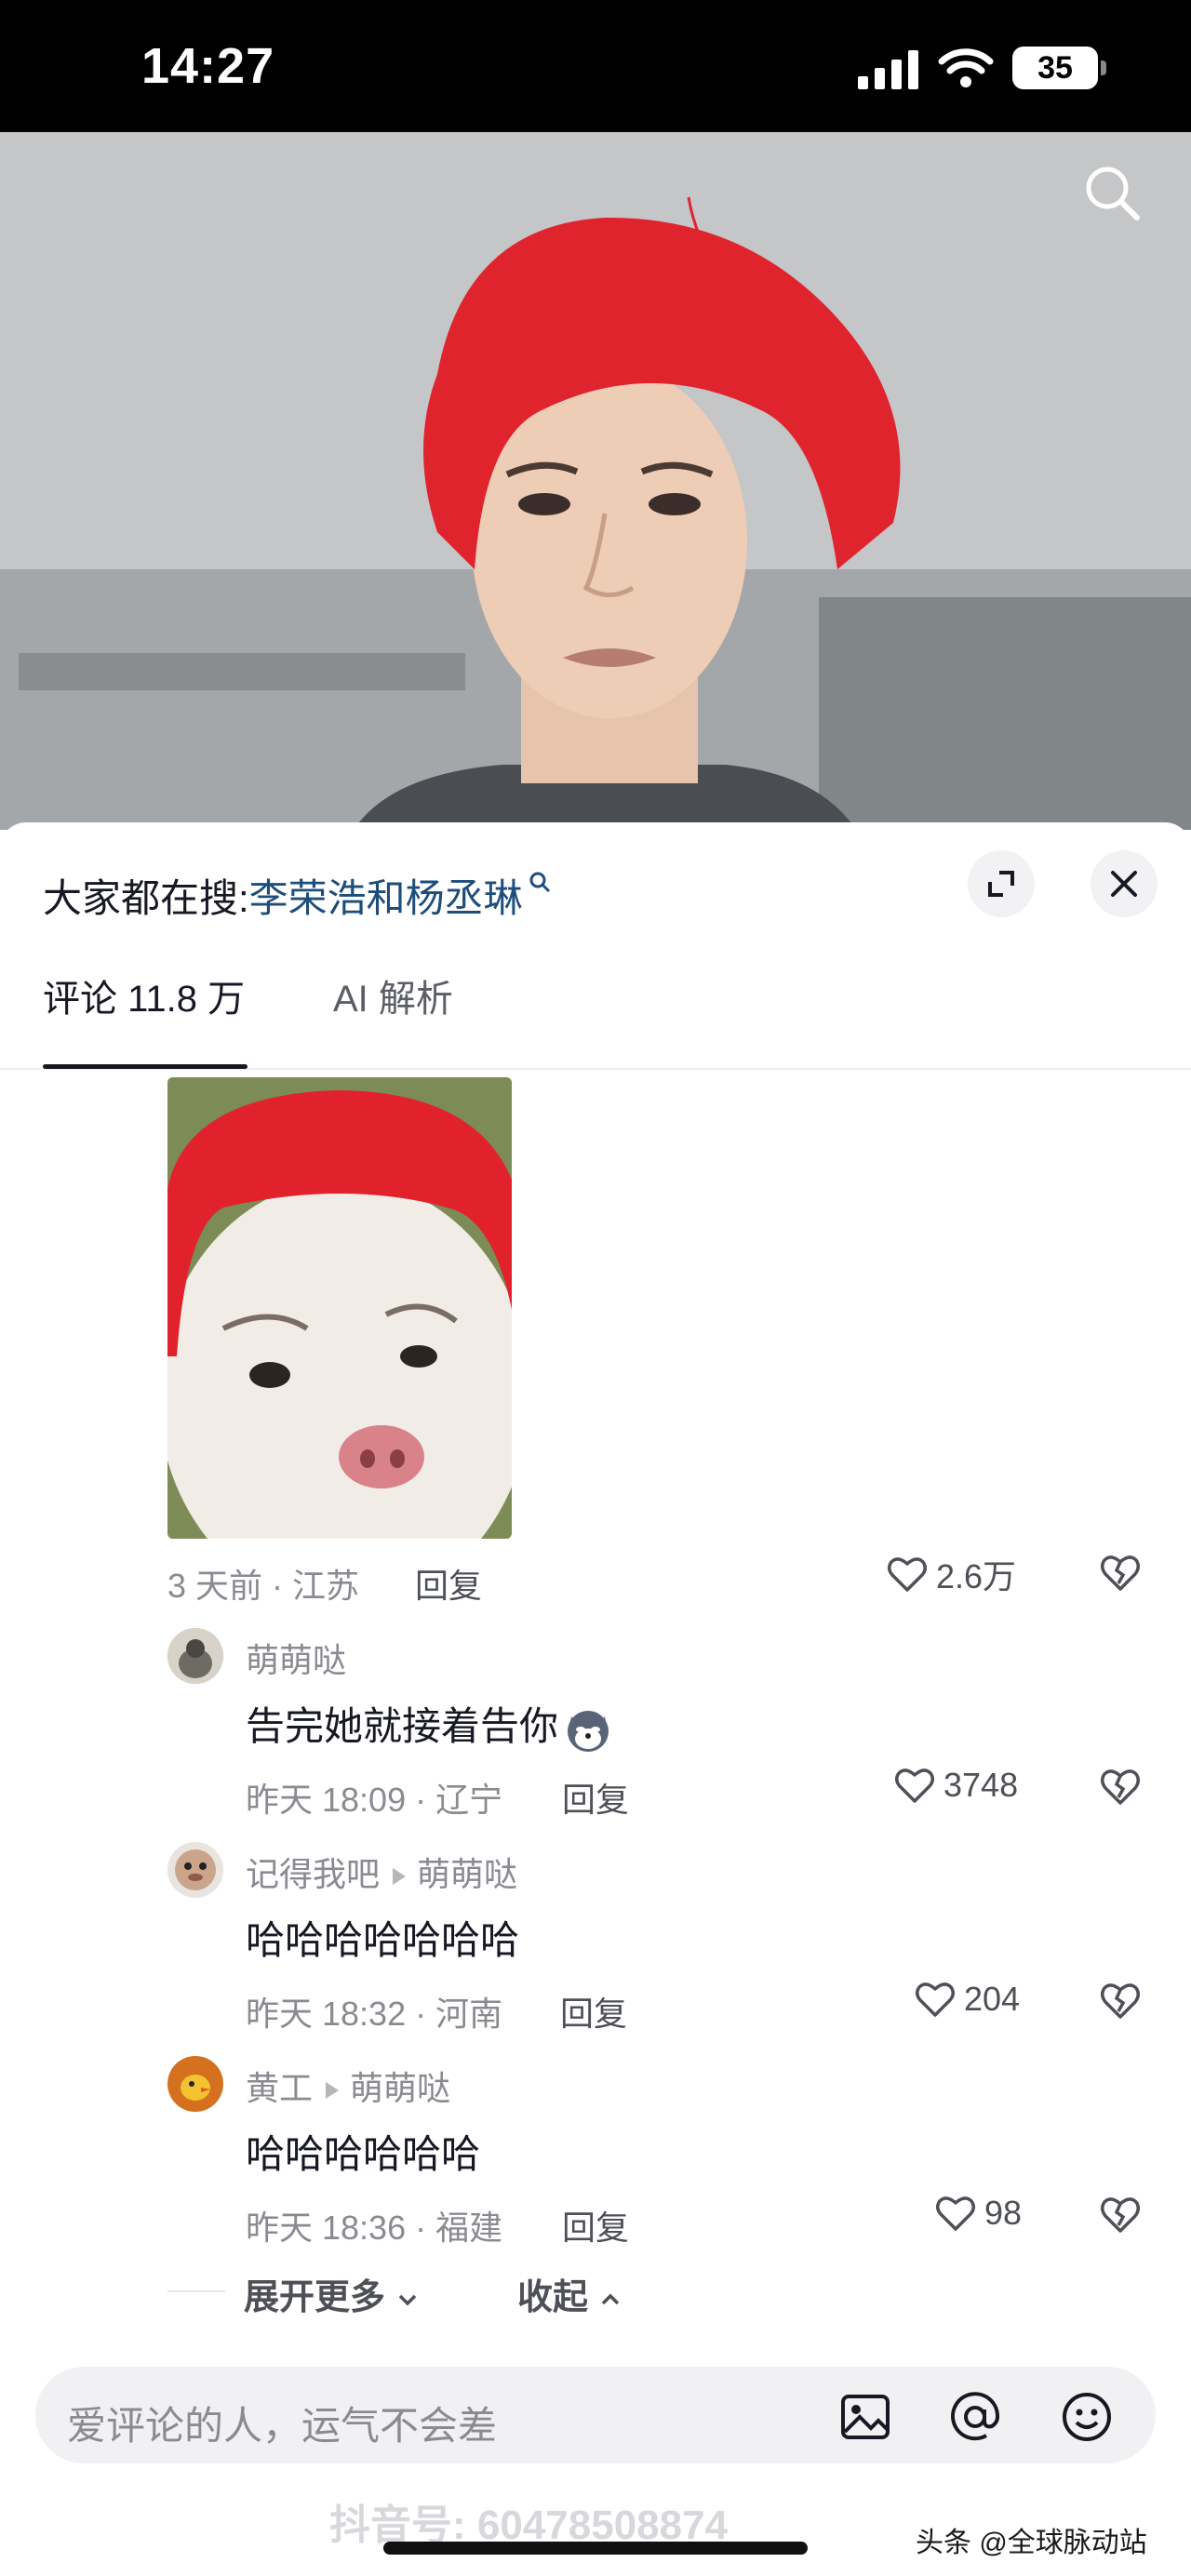 Image resolution: width=1191 pixels, height=2576 pixels. I want to click on collapse-label: 收起, so click(553, 2297).